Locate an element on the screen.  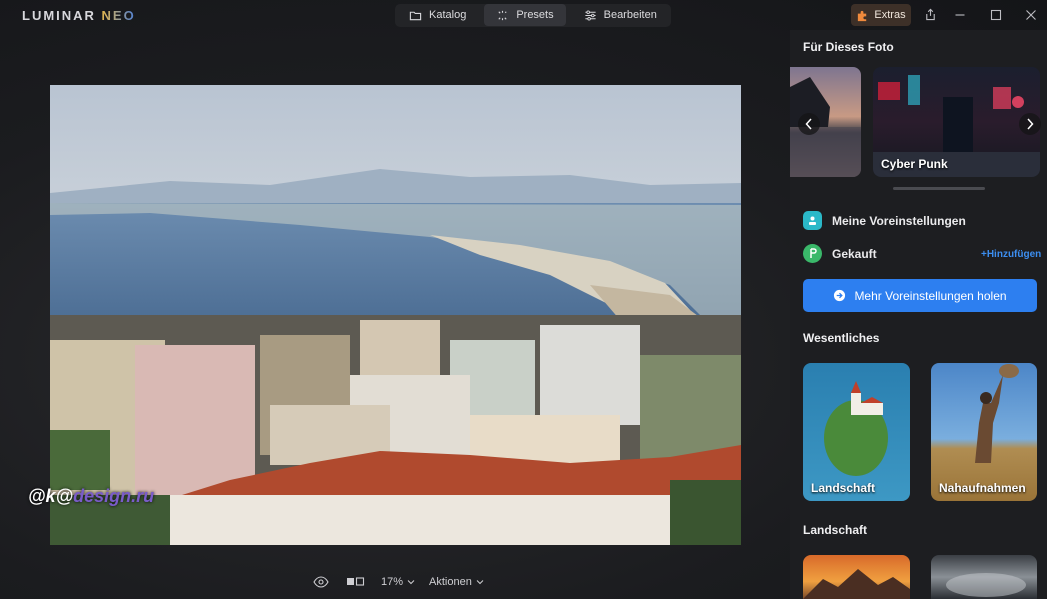
carousel-scrollbar is located at coordinates (939, 188).